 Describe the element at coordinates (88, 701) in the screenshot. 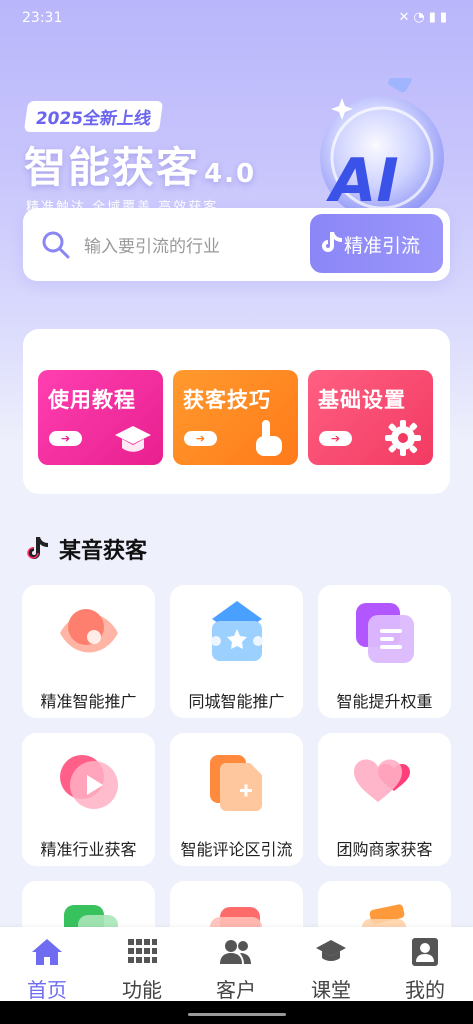

I see `feature-label: 精准智能推广` at that location.